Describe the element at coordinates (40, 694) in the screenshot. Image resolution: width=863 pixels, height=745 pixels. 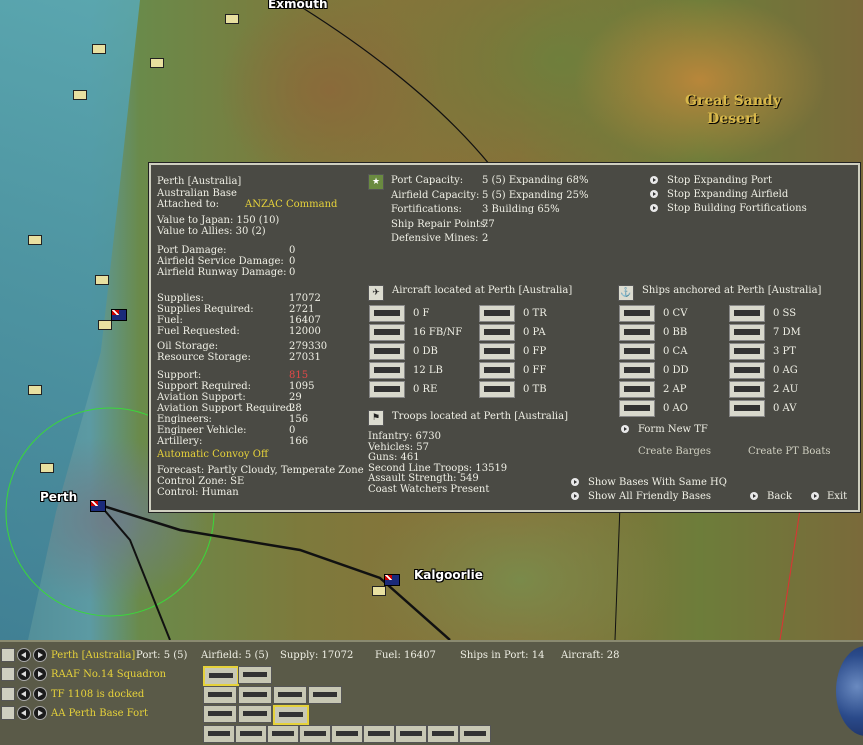
I see `next-tf-arrow` at that location.